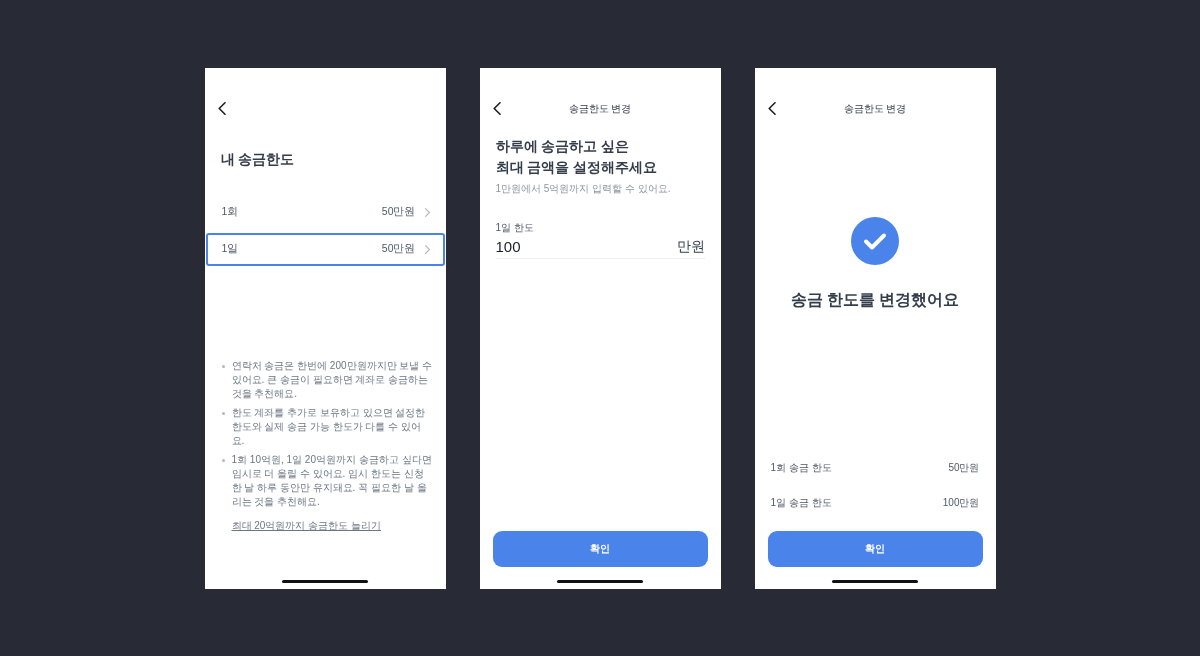  Describe the element at coordinates (325, 212) in the screenshot. I see `limit-row: 1회 50만원` at that location.